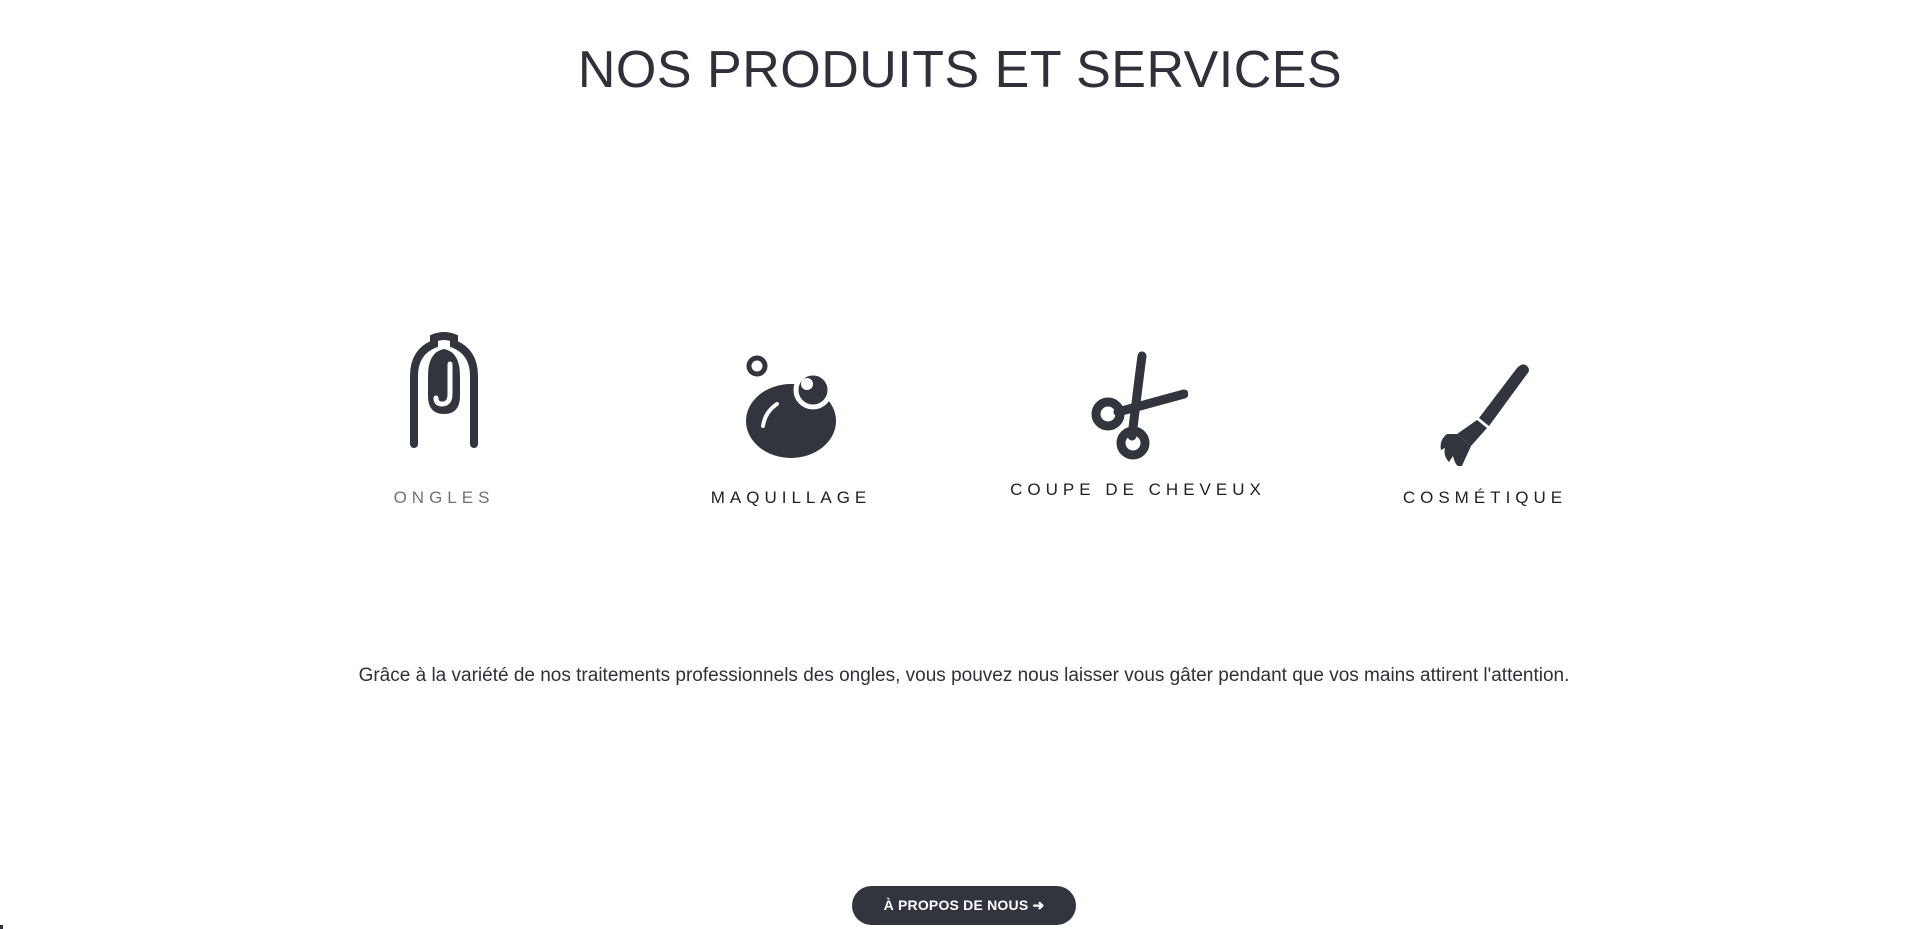 This screenshot has width=1912, height=929. What do you see at coordinates (791, 497) in the screenshot?
I see `service-label: MAQUILLAGE` at bounding box center [791, 497].